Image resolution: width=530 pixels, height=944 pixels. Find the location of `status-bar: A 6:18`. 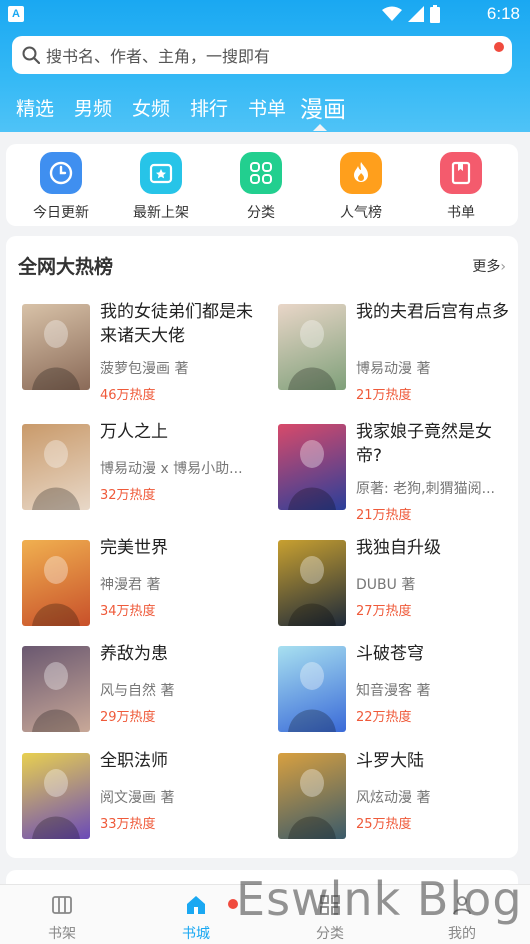

status-bar: A 6:18 is located at coordinates (265, 15).